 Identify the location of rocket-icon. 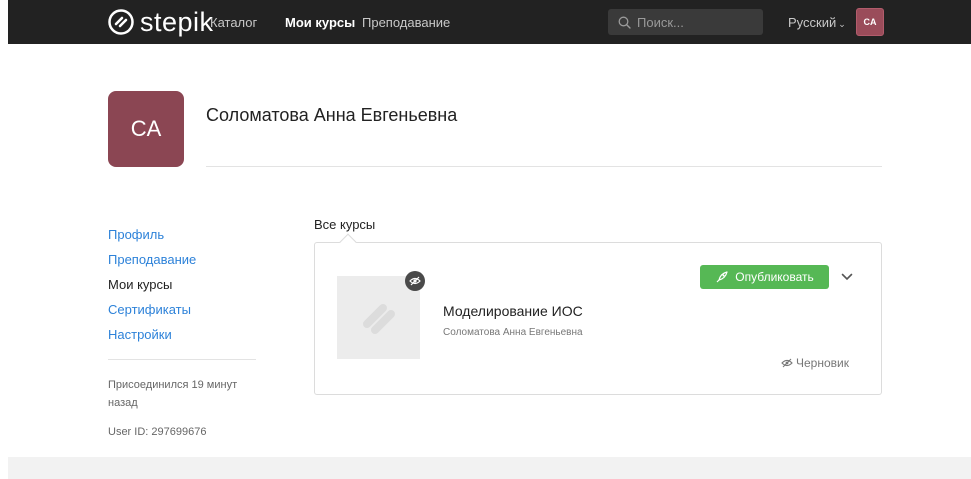
(722, 276).